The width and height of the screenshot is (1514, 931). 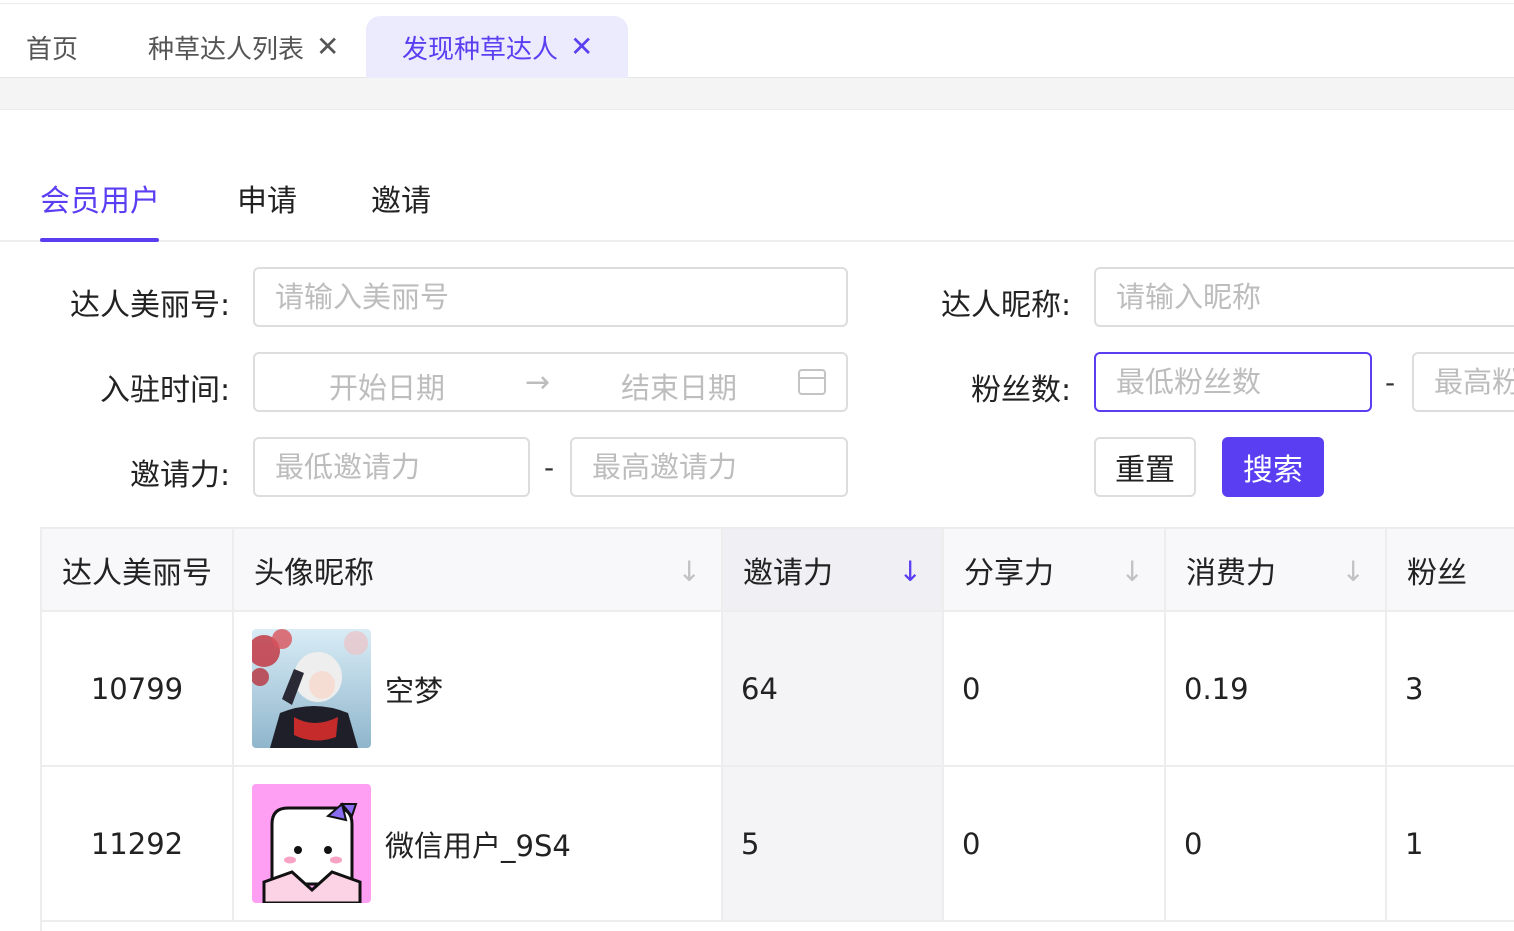 I want to click on active-tab-indicator, so click(x=99, y=240).